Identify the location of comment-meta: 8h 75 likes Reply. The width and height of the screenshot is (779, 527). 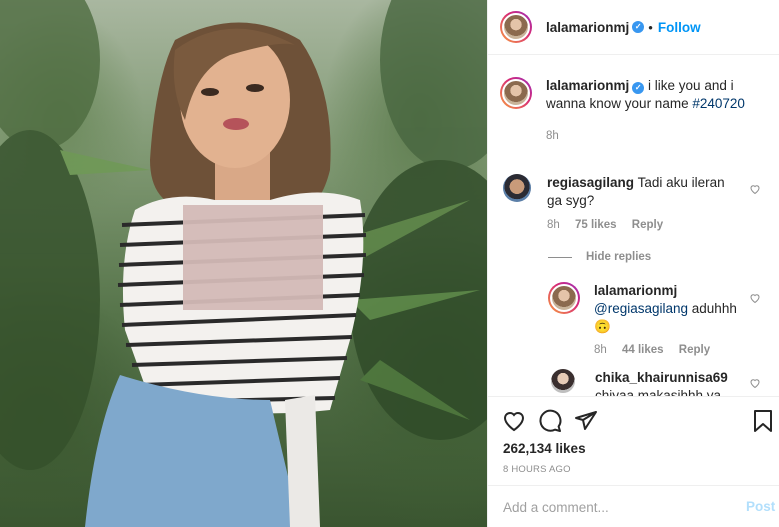
(642, 225).